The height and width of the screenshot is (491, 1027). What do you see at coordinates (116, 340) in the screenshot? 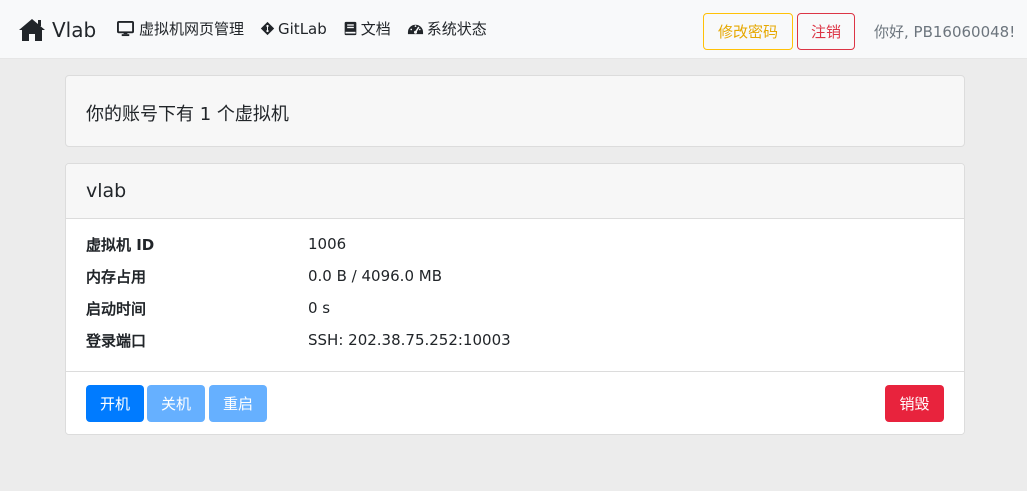
I see `vm-info-label: 登录端口` at bounding box center [116, 340].